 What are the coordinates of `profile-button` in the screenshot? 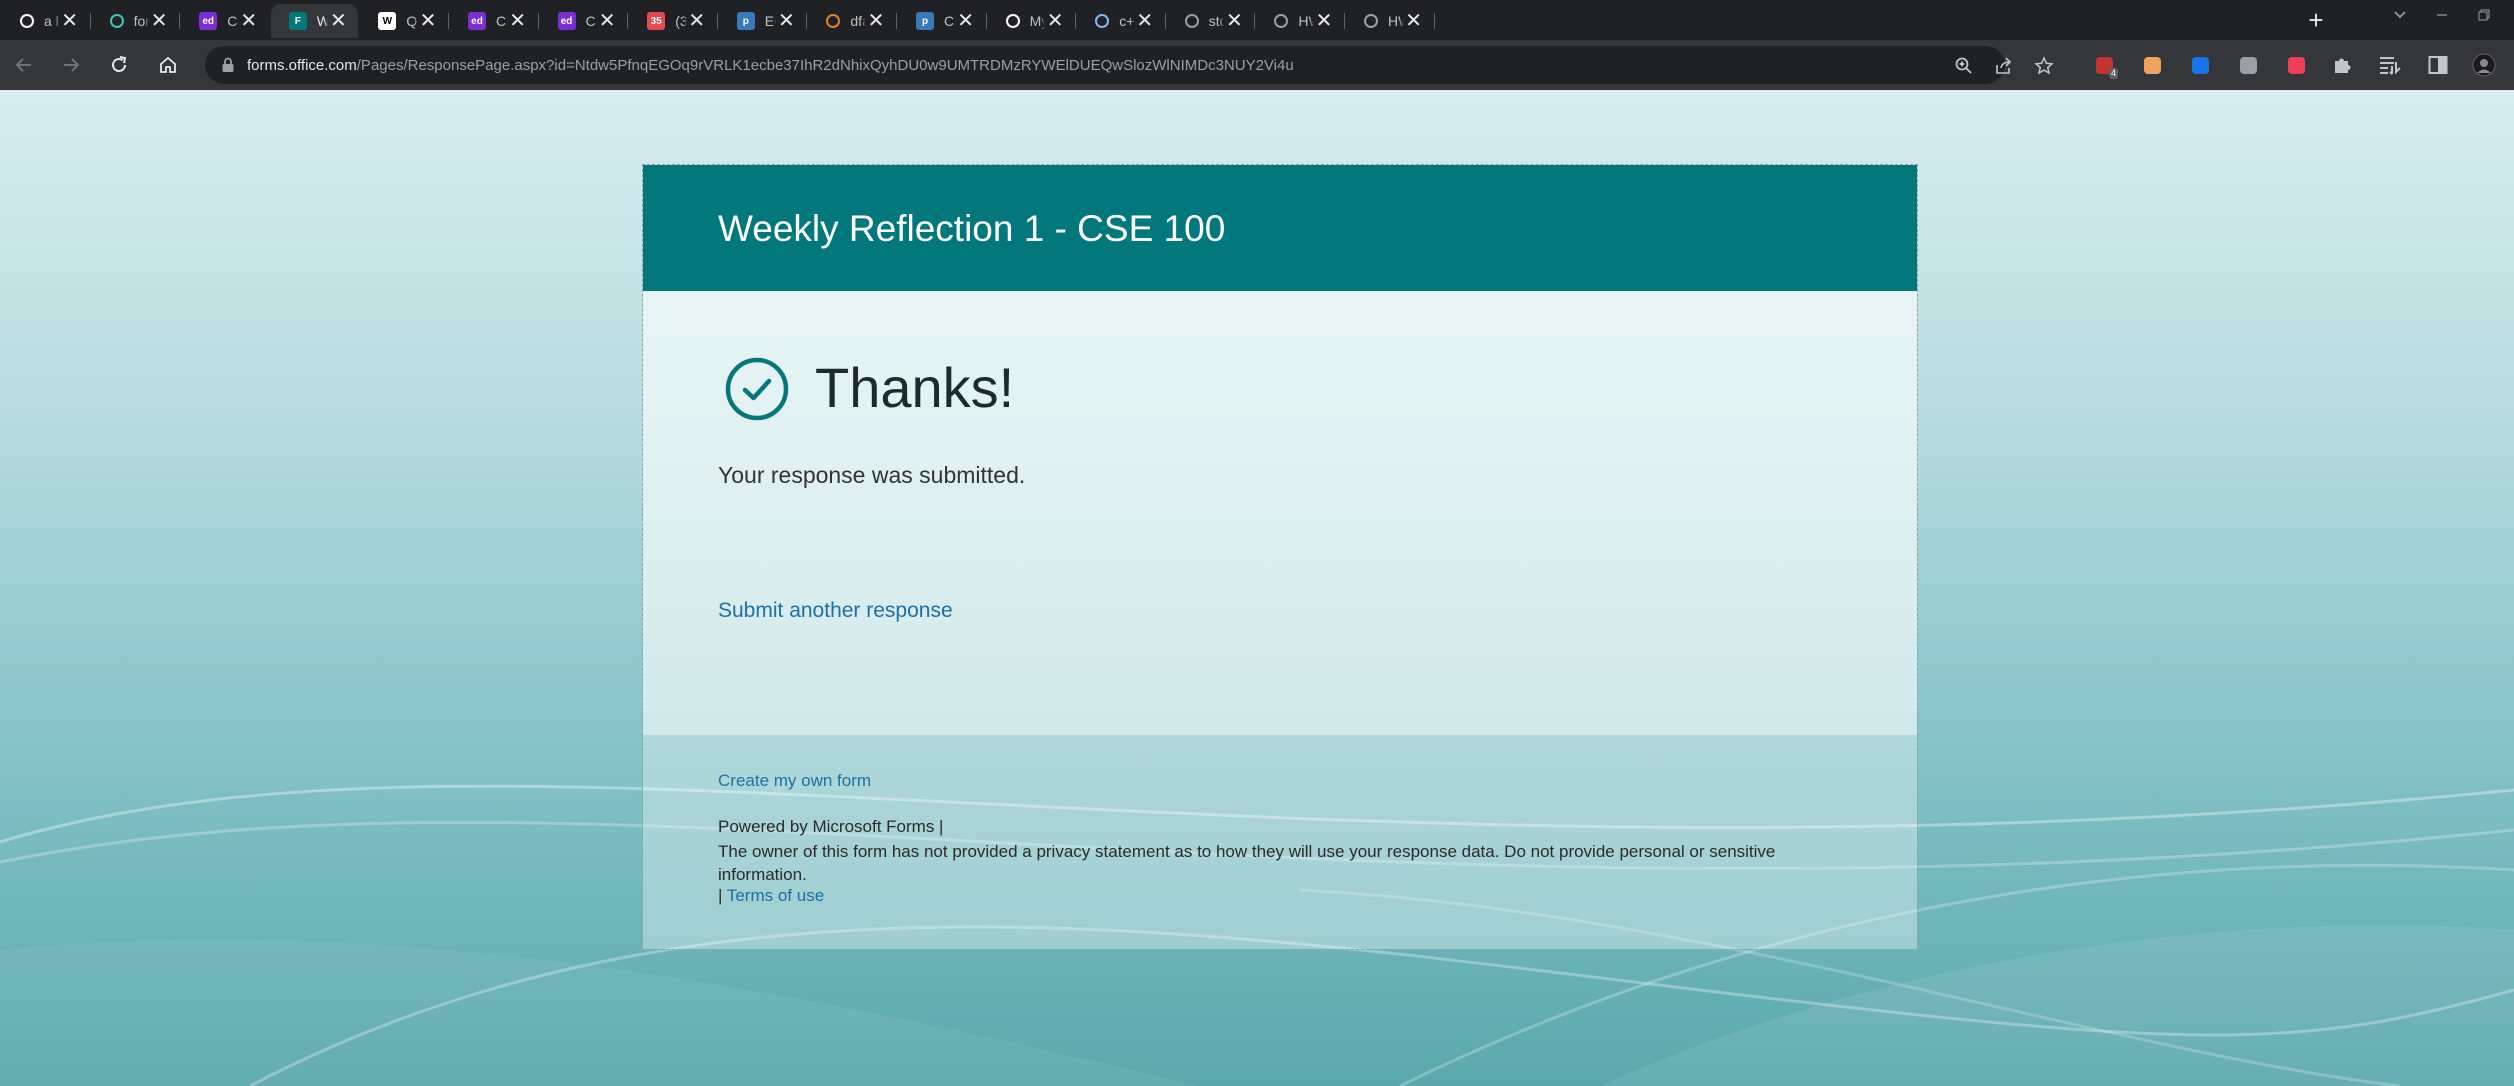 It's located at (2484, 65).